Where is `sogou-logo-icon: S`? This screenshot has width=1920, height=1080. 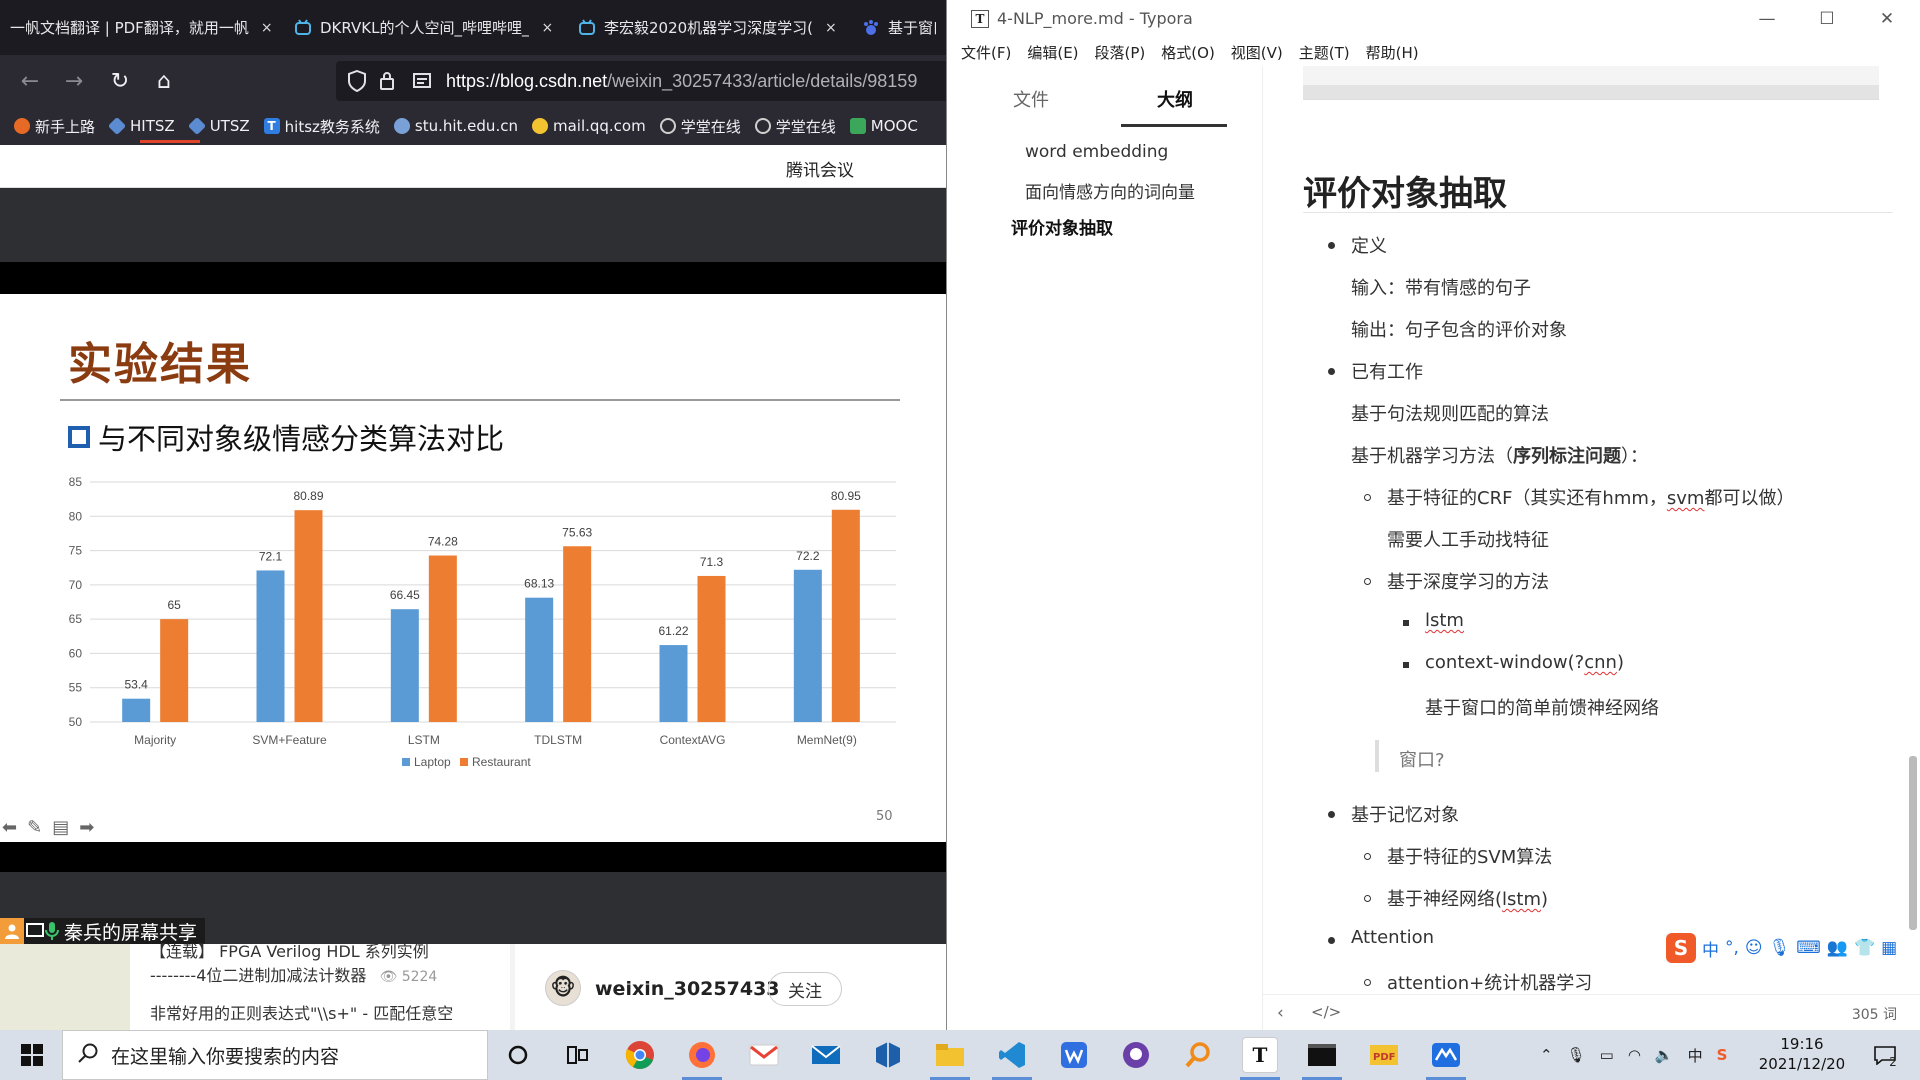 sogou-logo-icon: S is located at coordinates (1681, 948).